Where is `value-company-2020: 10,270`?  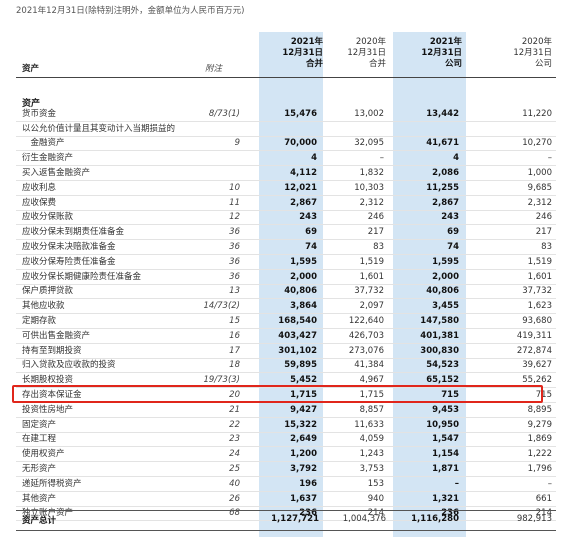
value-company-2020: 10,270 is located at coordinates (509, 144).